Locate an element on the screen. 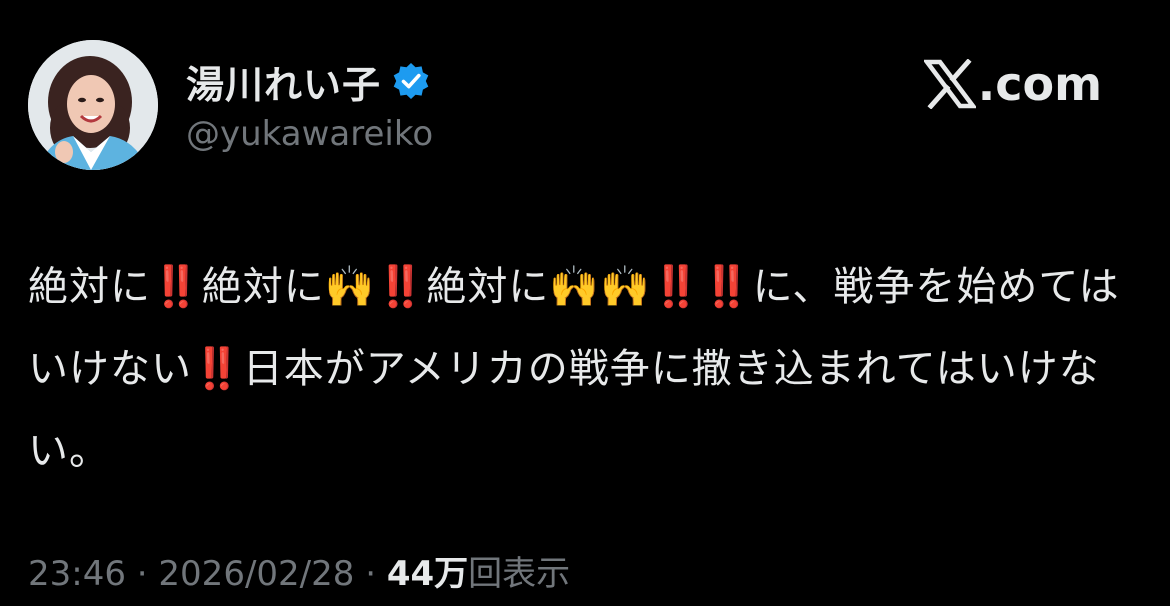  x-logo-icon is located at coordinates (950, 84).